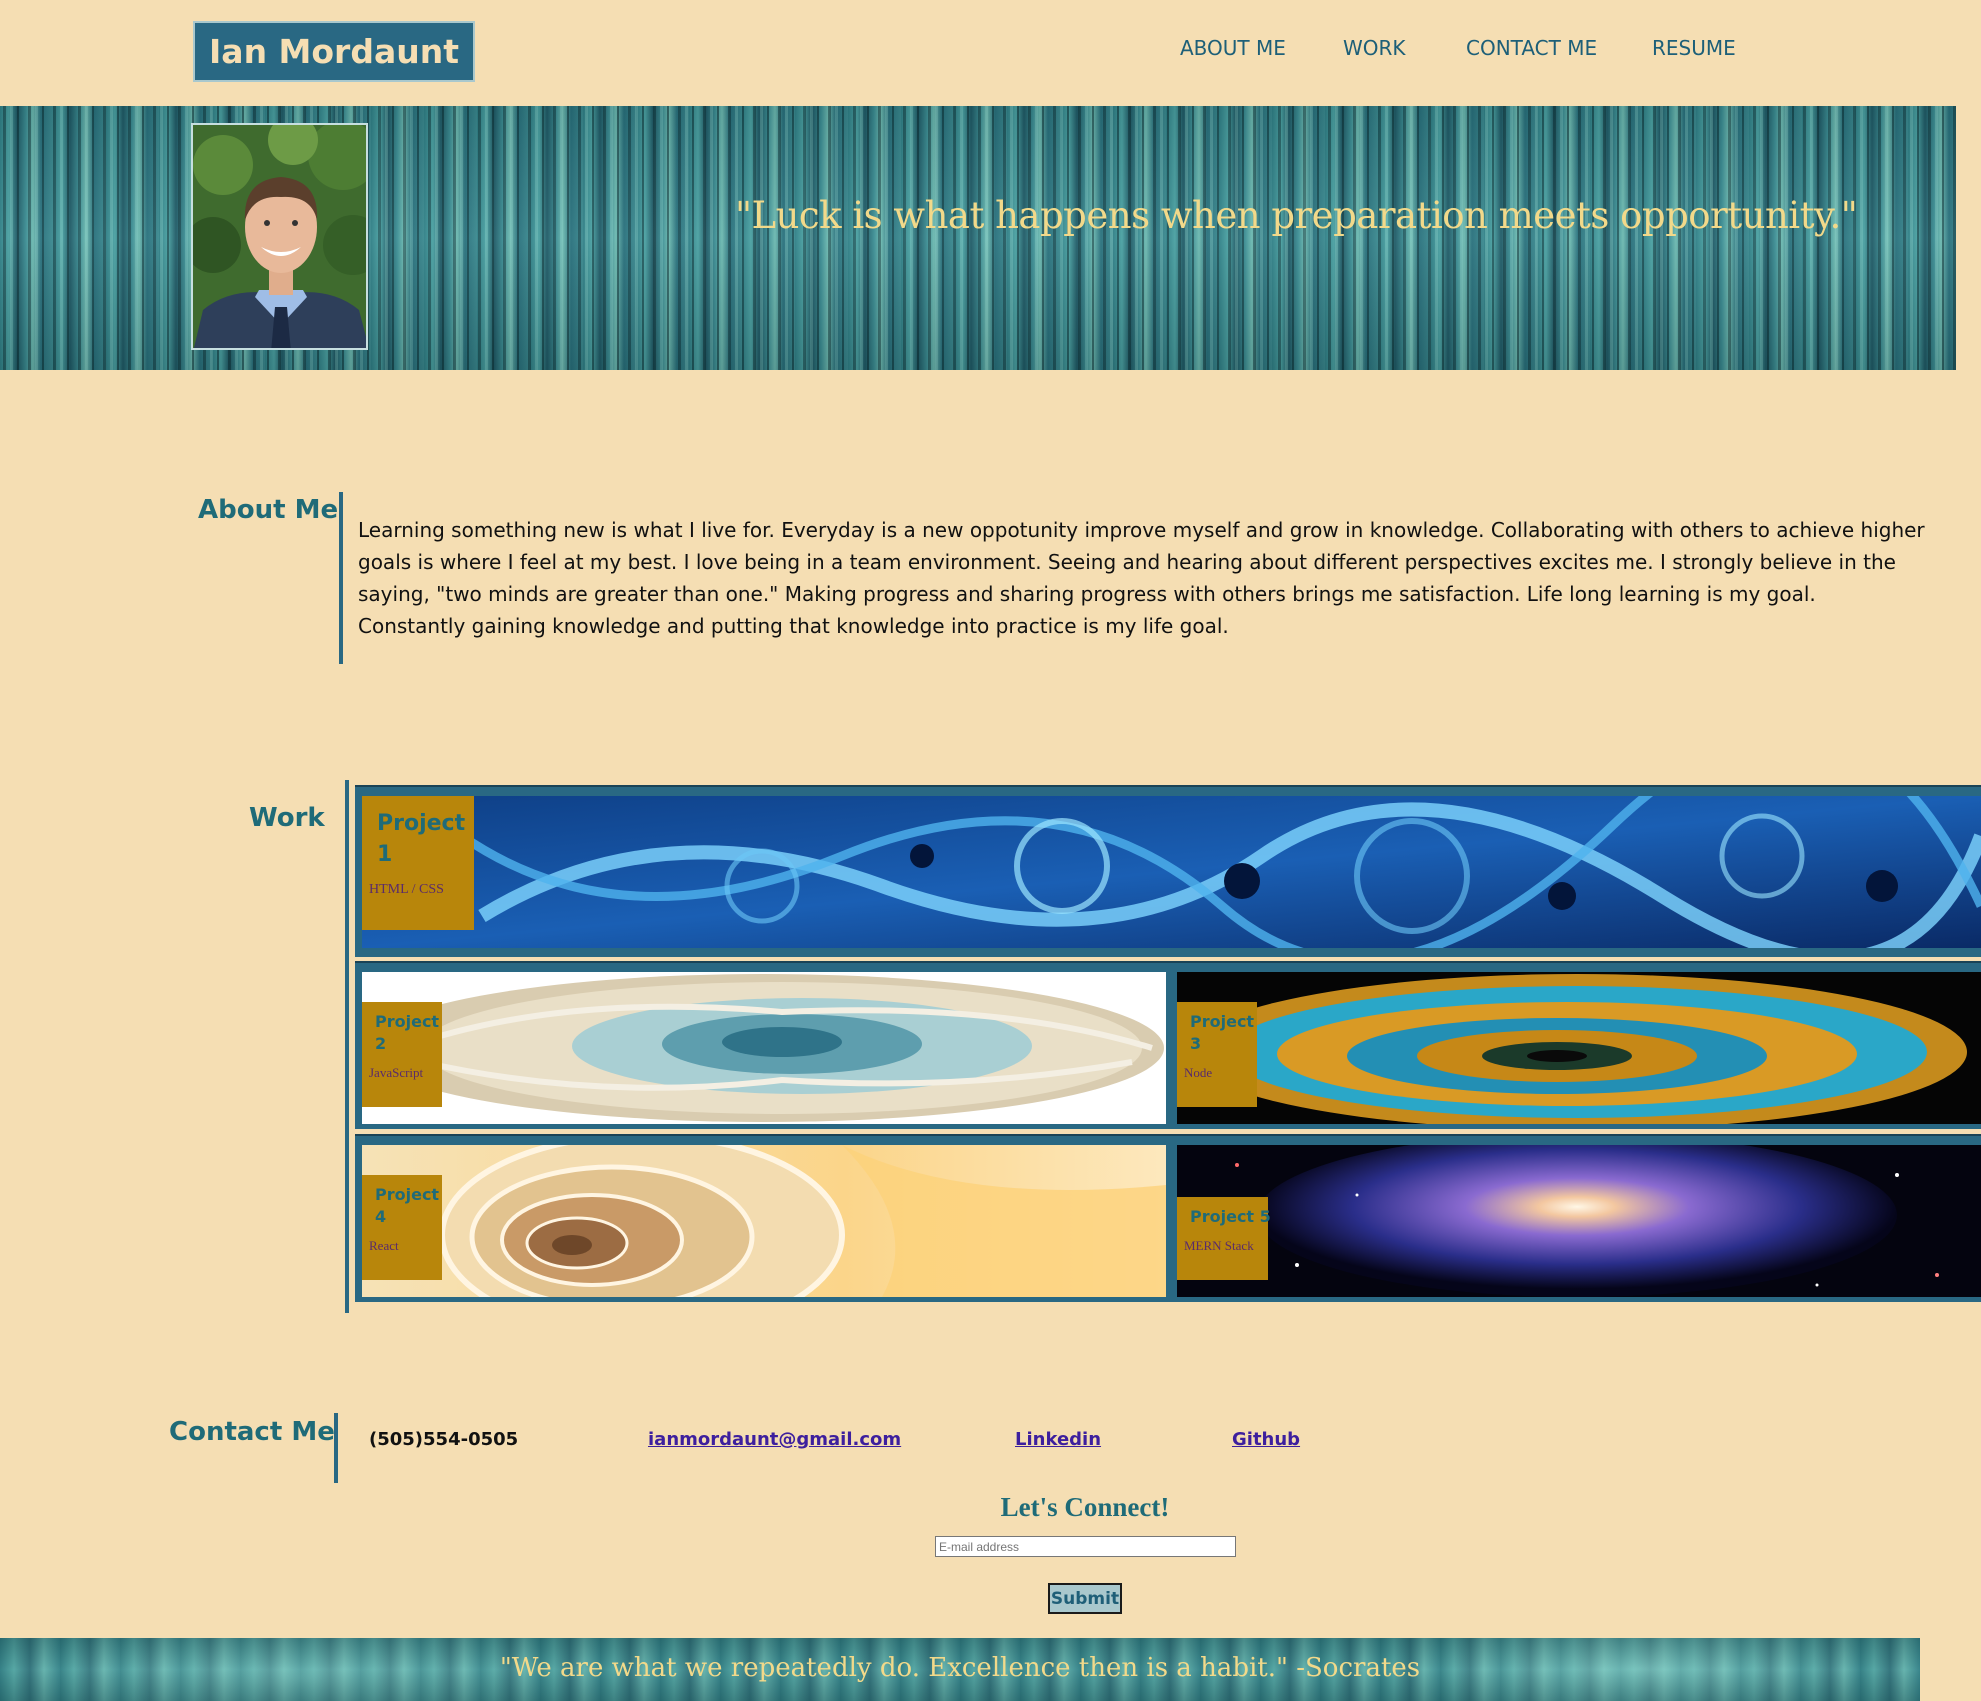 The width and height of the screenshot is (1981, 1701). What do you see at coordinates (1168, 1045) in the screenshot?
I see `work-row-2: Project 2 JavaScript Project 3 Node` at bounding box center [1168, 1045].